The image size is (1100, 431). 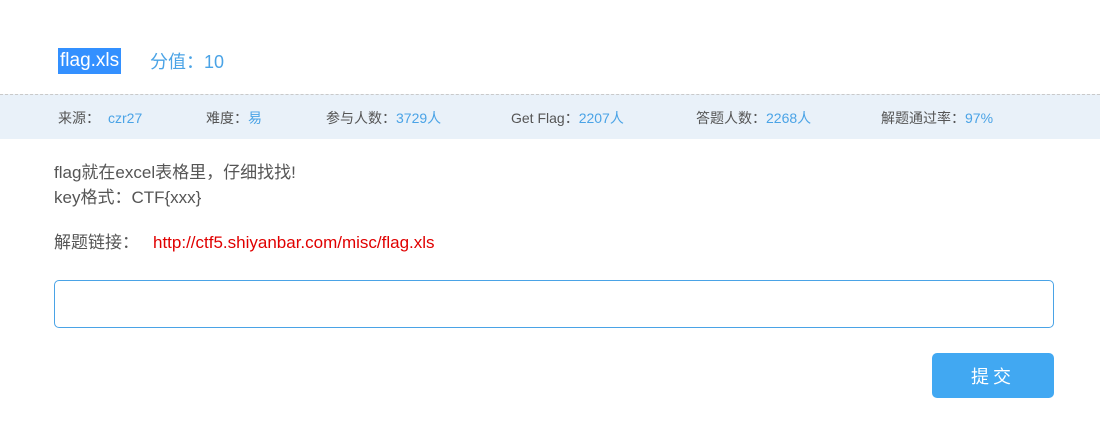 I want to click on info-difficulty-label: 难度：, so click(x=227, y=118).